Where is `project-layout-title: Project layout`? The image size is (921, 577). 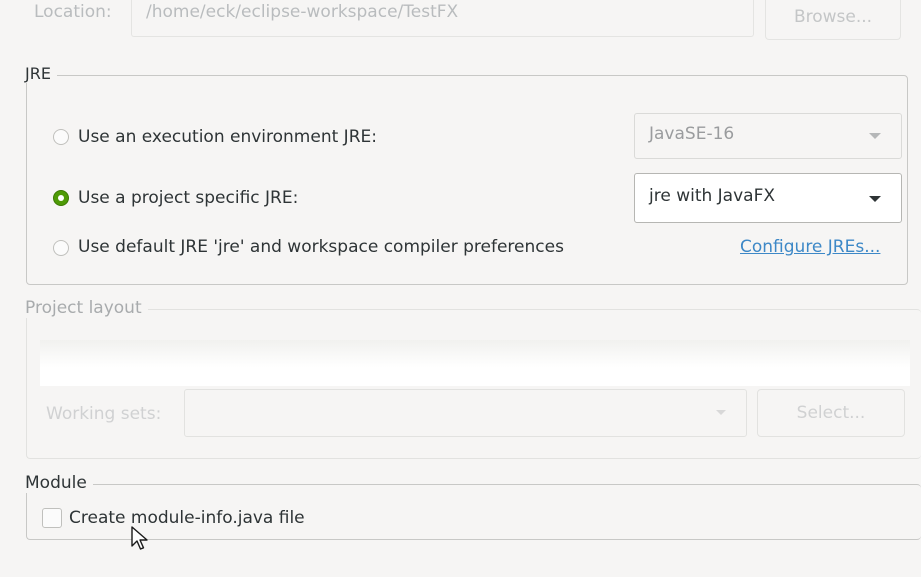
project-layout-title: Project layout is located at coordinates (86, 308).